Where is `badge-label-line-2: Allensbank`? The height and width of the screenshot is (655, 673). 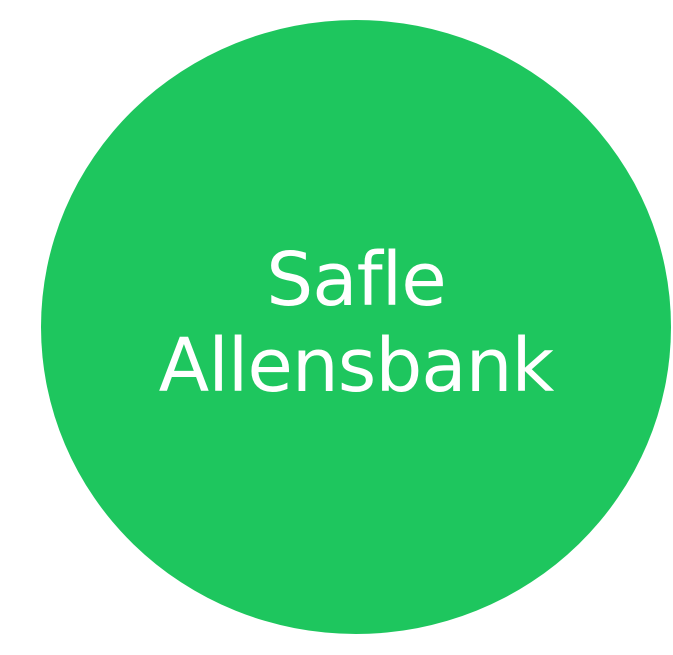 badge-label-line-2: Allensbank is located at coordinates (356, 366).